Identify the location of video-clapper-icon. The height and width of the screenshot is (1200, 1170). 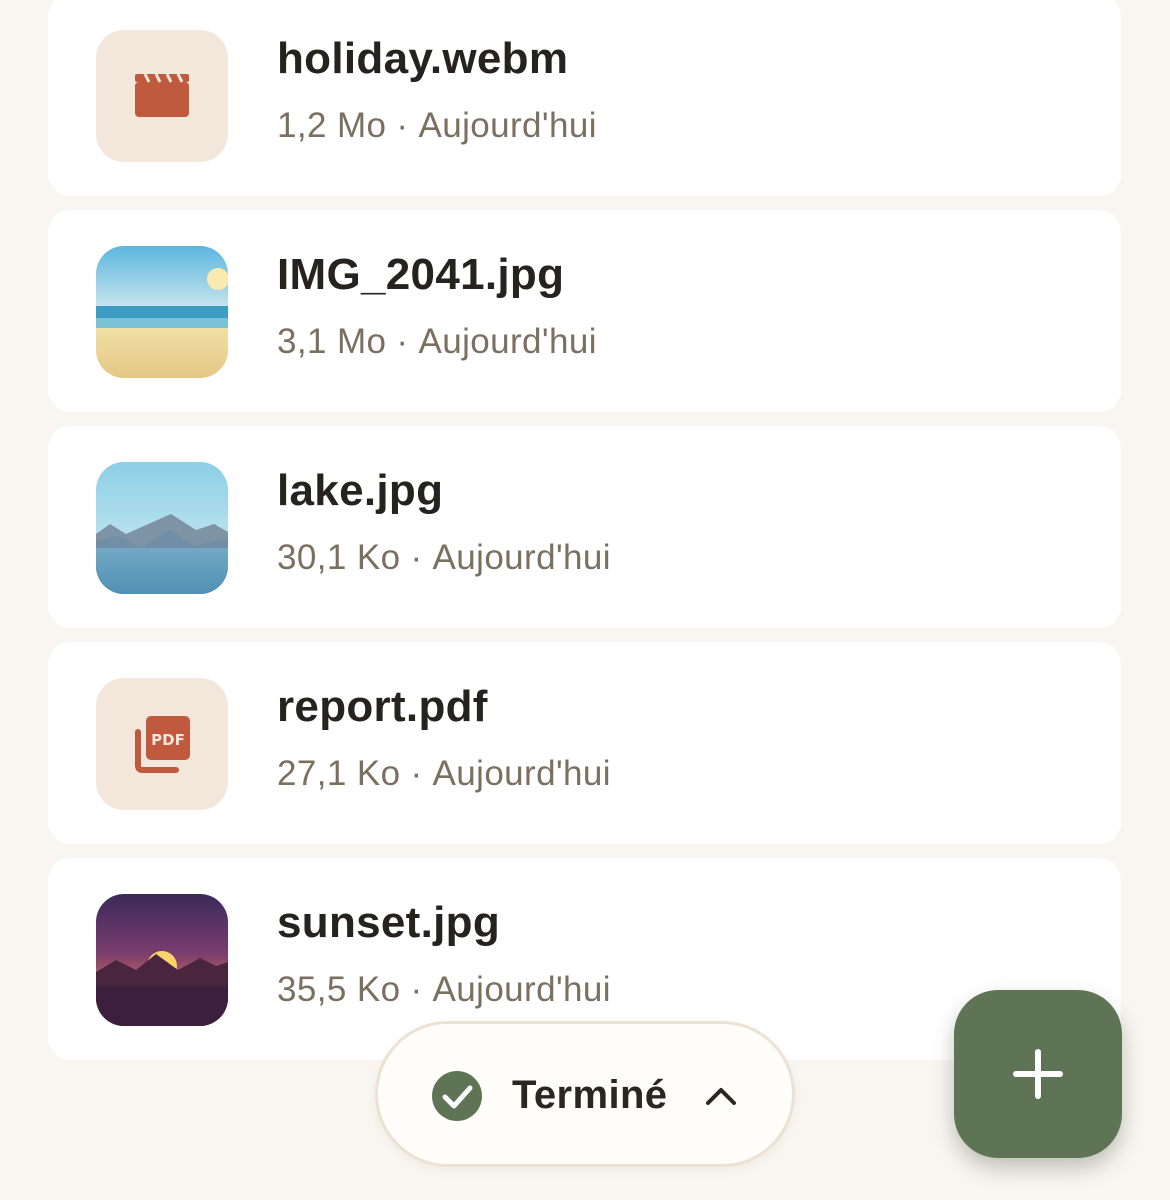
(162, 96).